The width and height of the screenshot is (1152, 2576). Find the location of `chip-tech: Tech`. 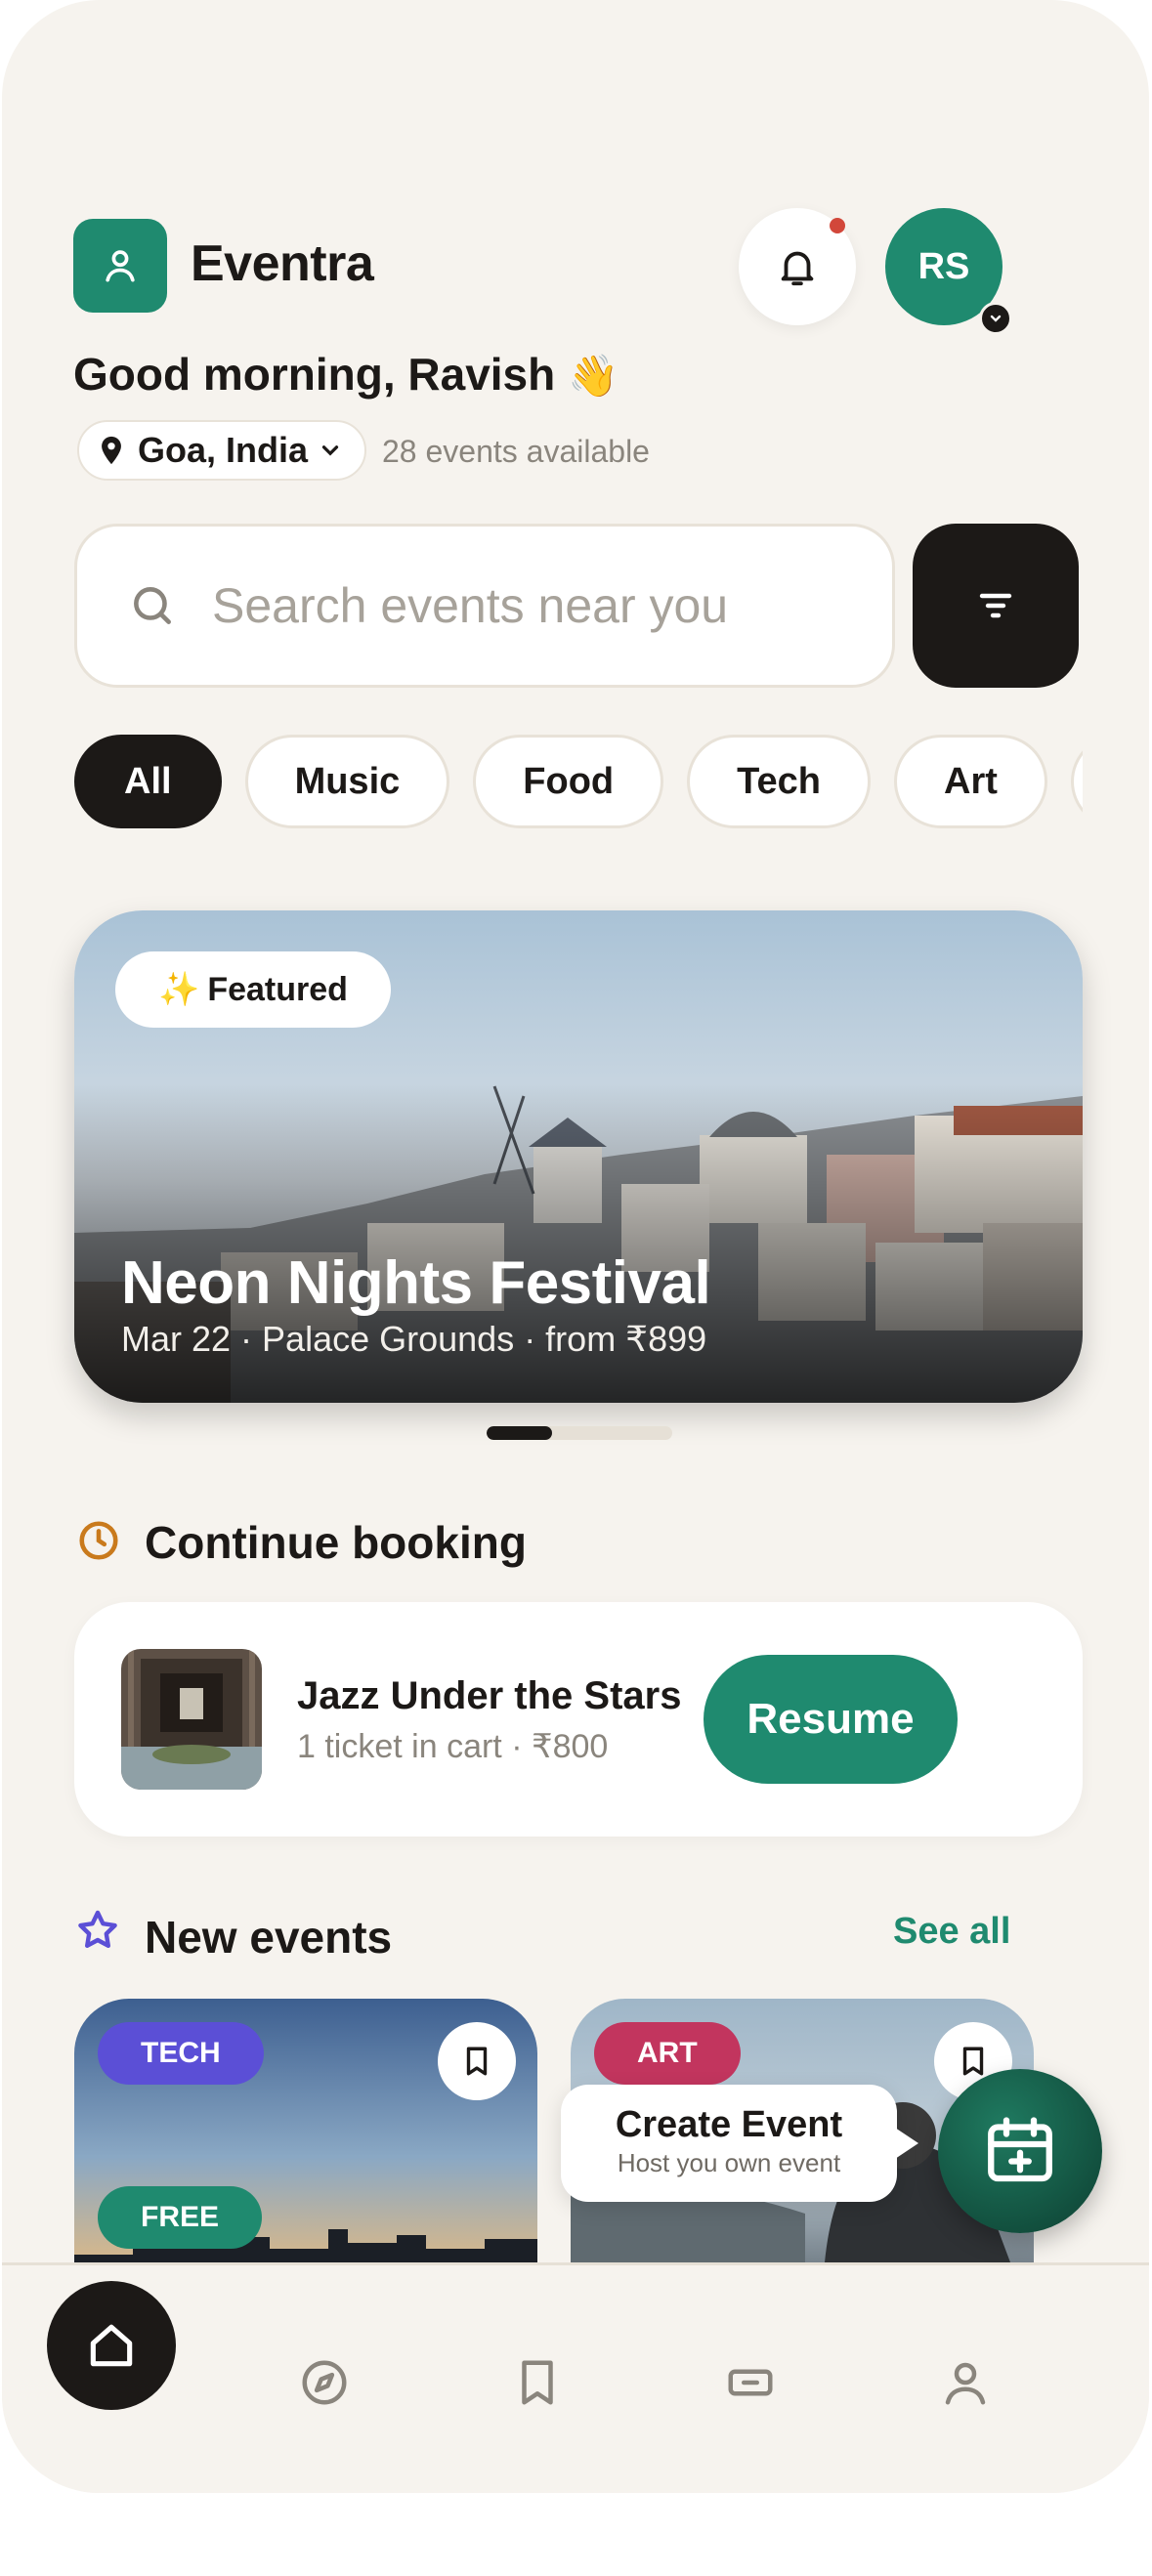

chip-tech: Tech is located at coordinates (779, 781).